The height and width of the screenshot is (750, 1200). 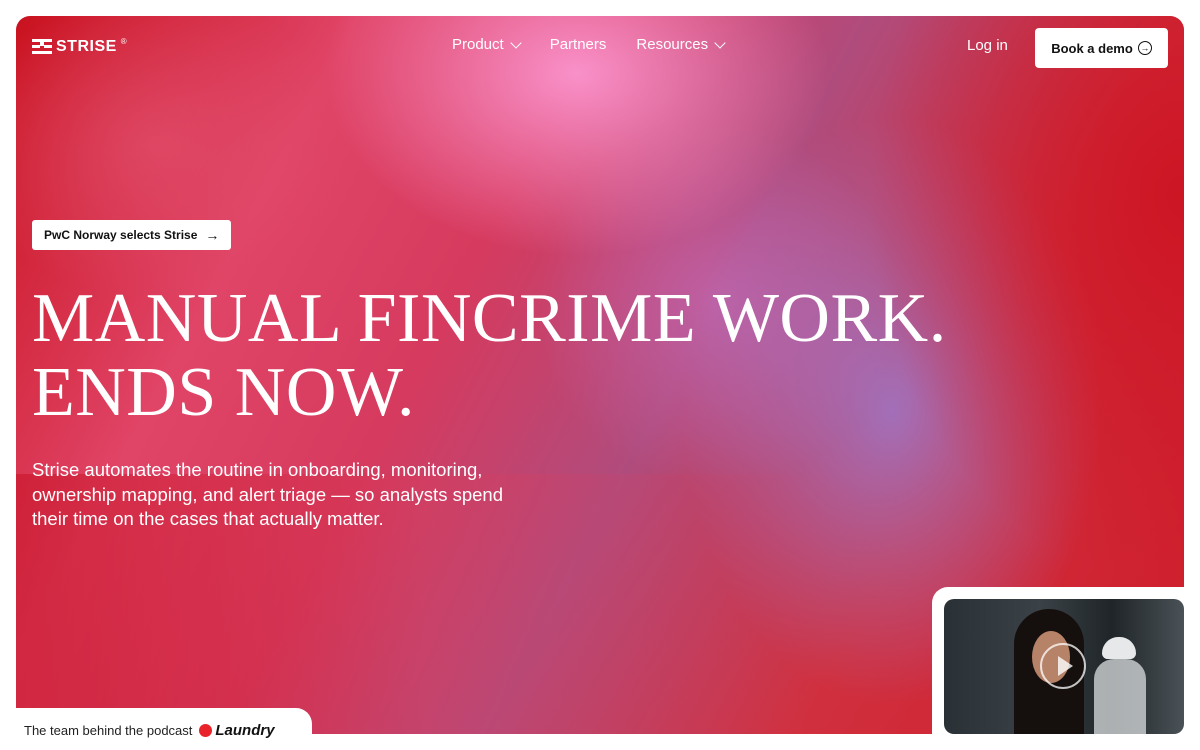 I want to click on laundry-brand: Laundry, so click(x=245, y=730).